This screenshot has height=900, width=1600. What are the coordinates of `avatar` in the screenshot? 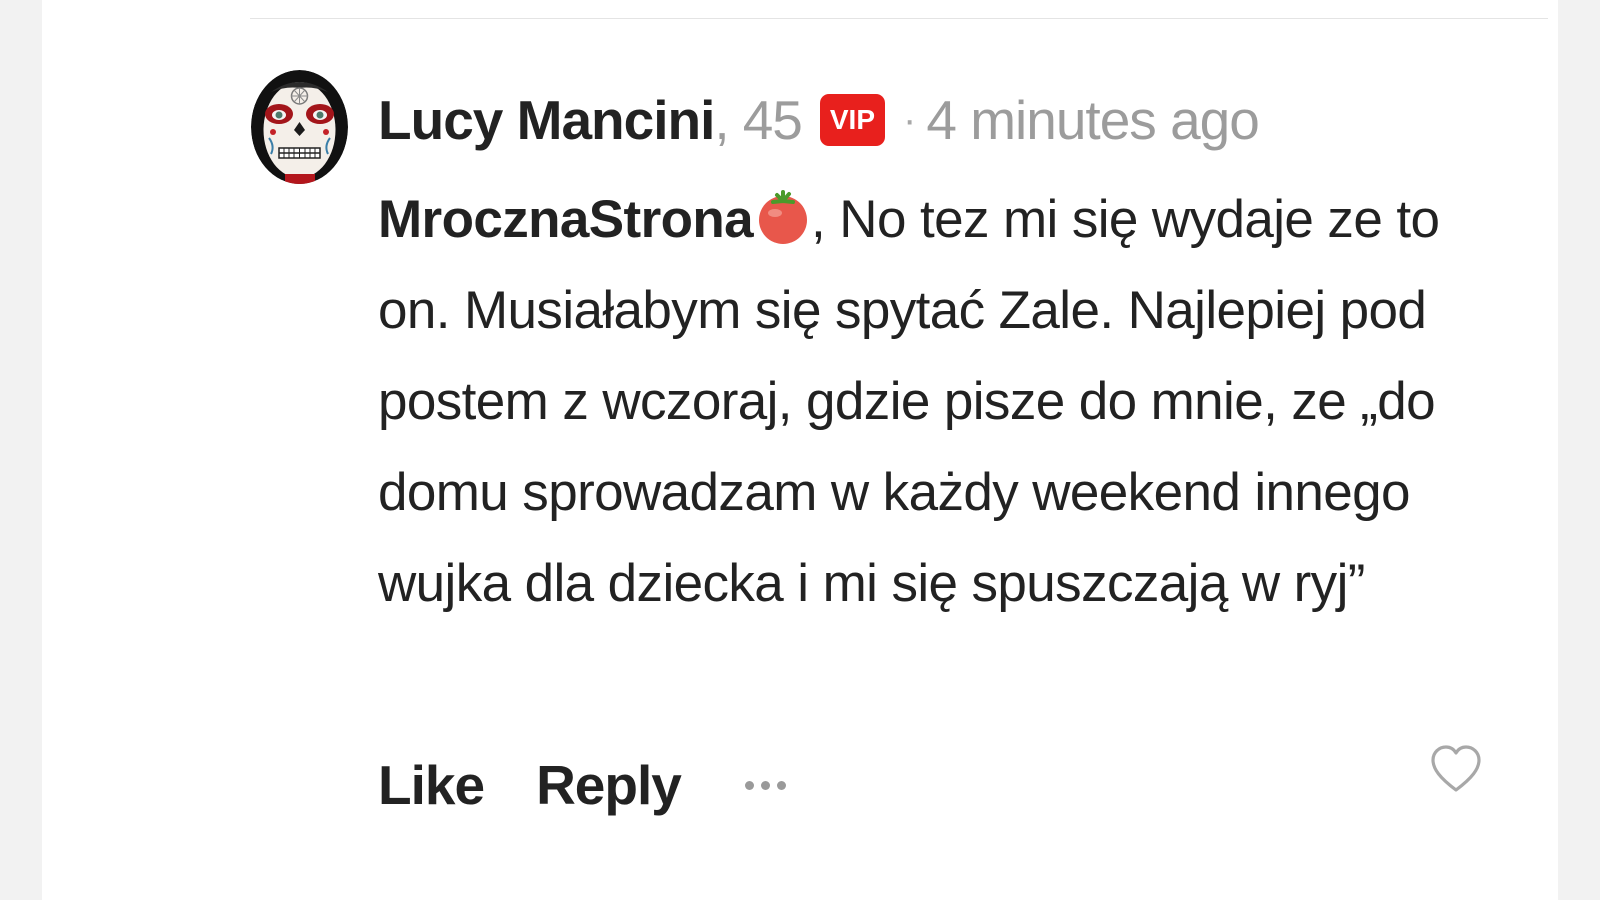 It's located at (299, 127).